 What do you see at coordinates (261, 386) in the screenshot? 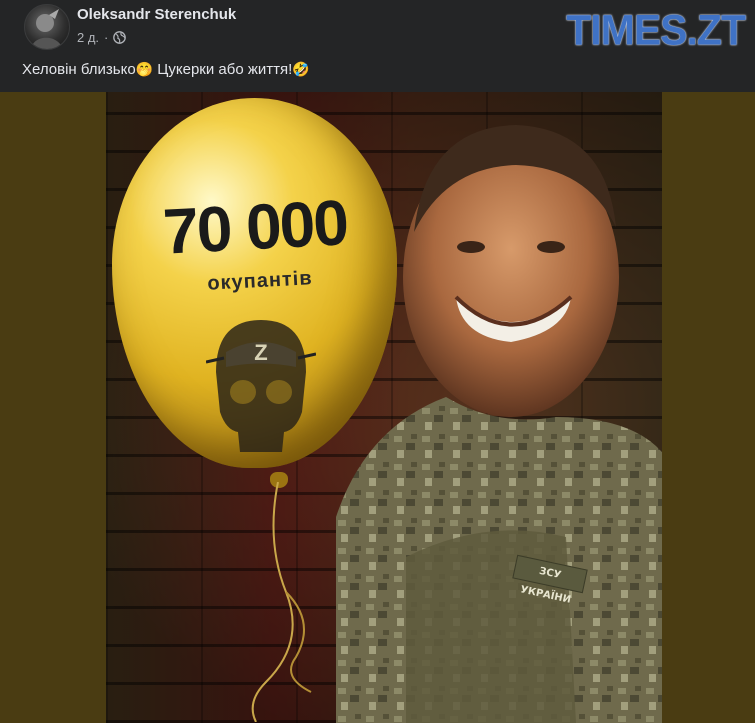
I see `skull-icon: Z` at bounding box center [261, 386].